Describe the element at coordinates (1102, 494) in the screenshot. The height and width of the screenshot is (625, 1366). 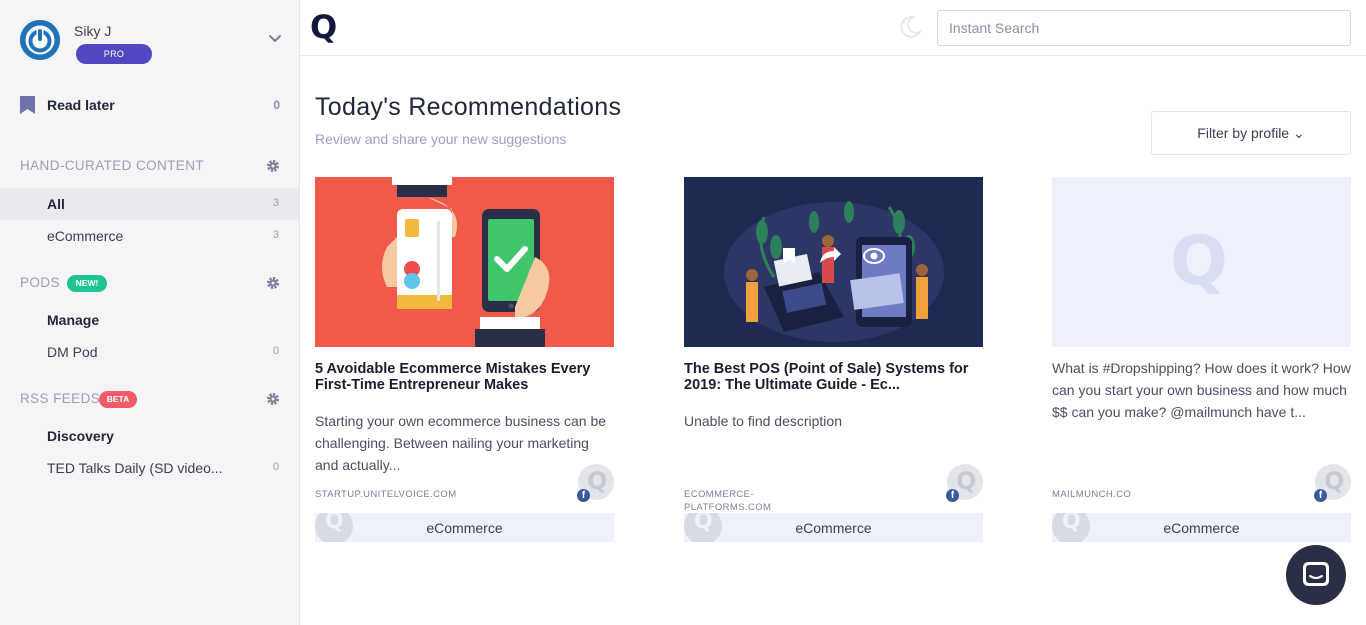
I see `card-source: MAILMUNCH.CO` at that location.